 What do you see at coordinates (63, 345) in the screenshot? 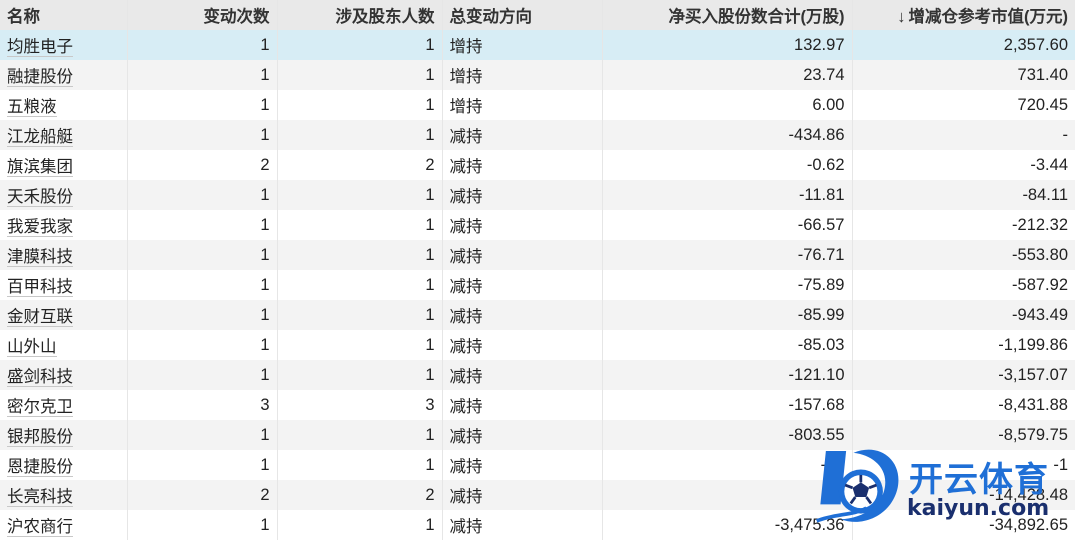
I see `stock-name-cell: 山外山` at bounding box center [63, 345].